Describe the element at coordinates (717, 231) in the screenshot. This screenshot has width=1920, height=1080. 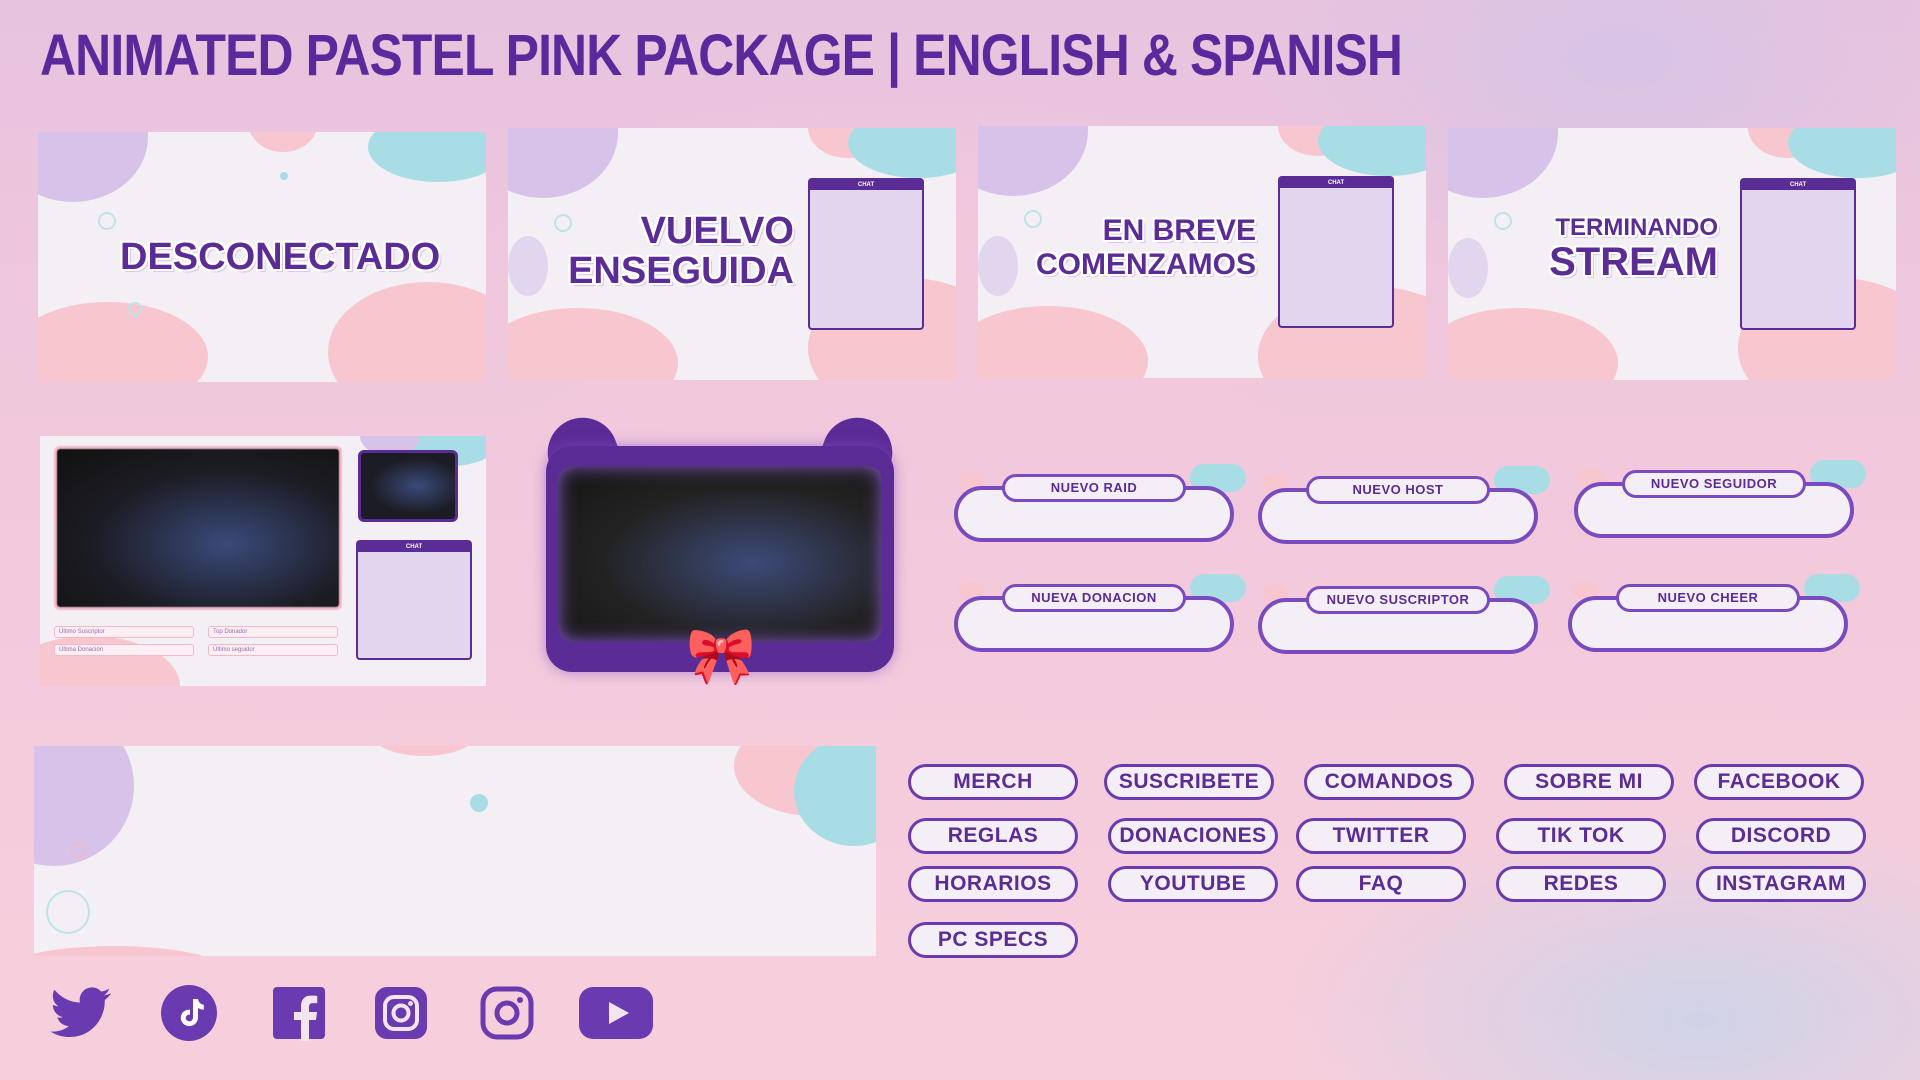
I see `scene-title-line1: VUELVO` at that location.